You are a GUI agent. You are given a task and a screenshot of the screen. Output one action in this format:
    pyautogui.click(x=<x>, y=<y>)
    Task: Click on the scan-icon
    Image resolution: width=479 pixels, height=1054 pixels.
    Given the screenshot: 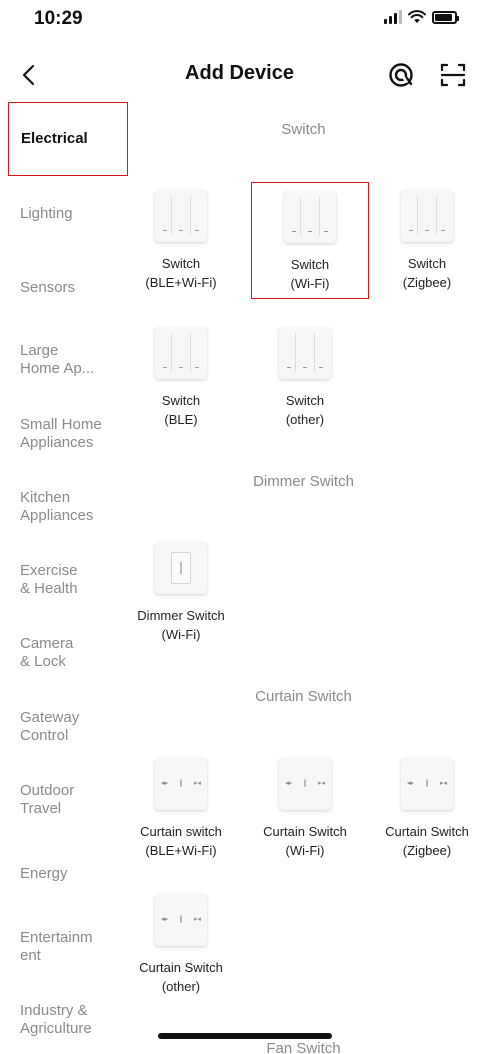 What is the action you would take?
    pyautogui.click(x=453, y=75)
    